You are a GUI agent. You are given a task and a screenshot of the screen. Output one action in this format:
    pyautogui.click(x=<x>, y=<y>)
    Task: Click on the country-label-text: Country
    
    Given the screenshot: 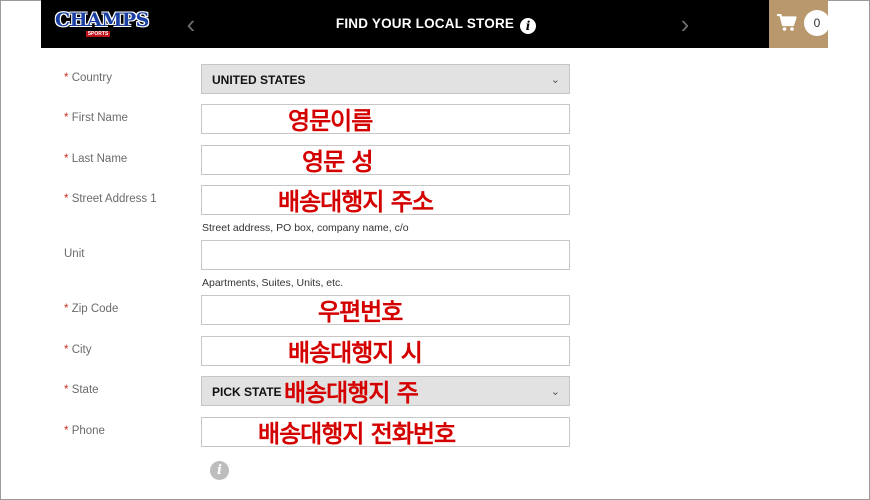 What is the action you would take?
    pyautogui.click(x=91, y=78)
    